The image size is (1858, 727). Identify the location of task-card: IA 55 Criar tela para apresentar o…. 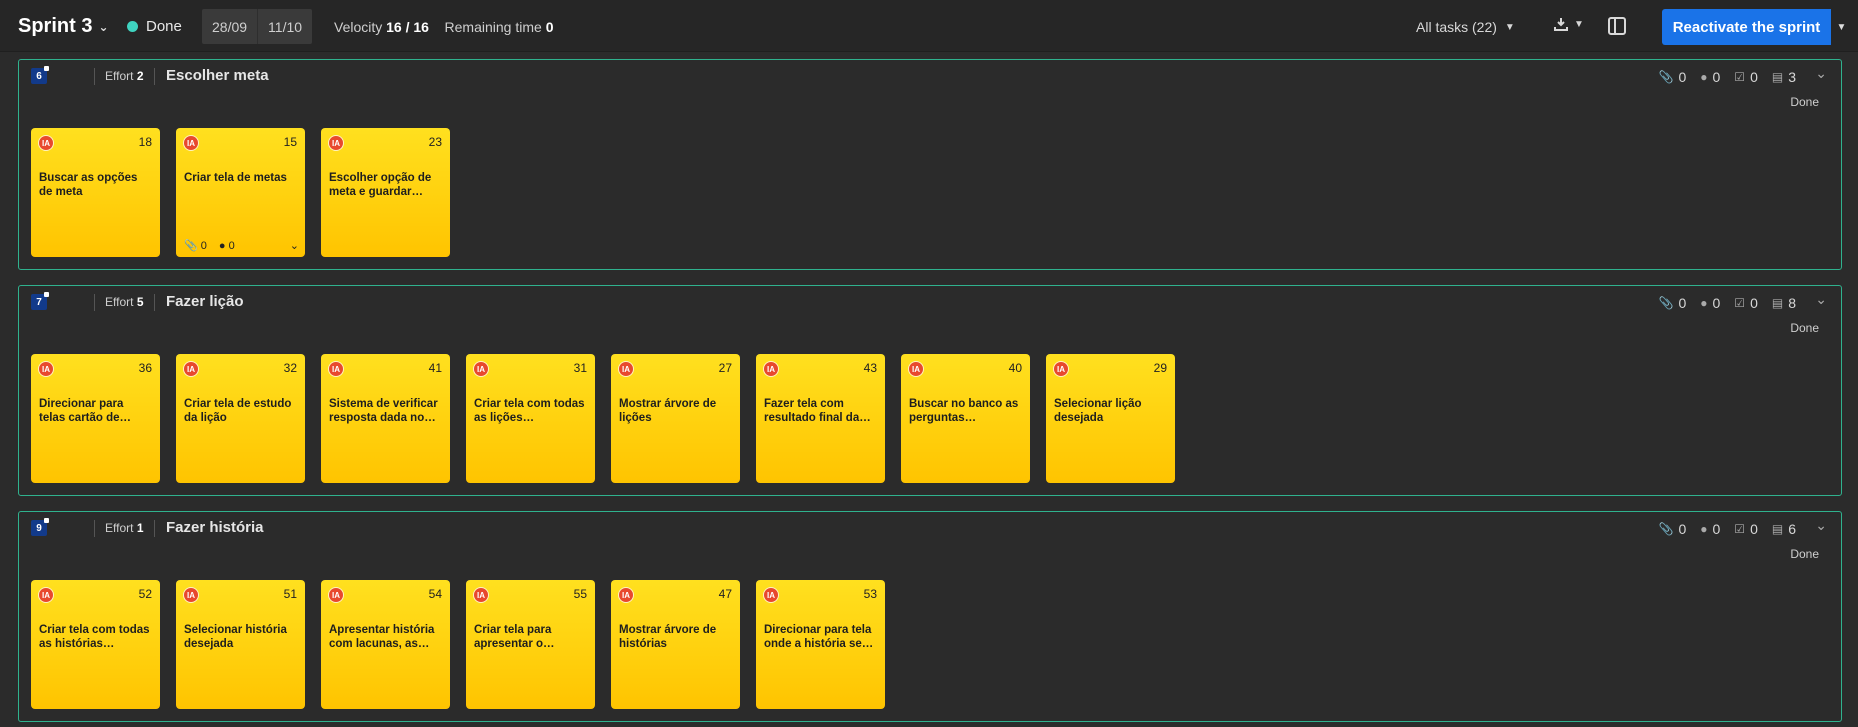
(530, 644).